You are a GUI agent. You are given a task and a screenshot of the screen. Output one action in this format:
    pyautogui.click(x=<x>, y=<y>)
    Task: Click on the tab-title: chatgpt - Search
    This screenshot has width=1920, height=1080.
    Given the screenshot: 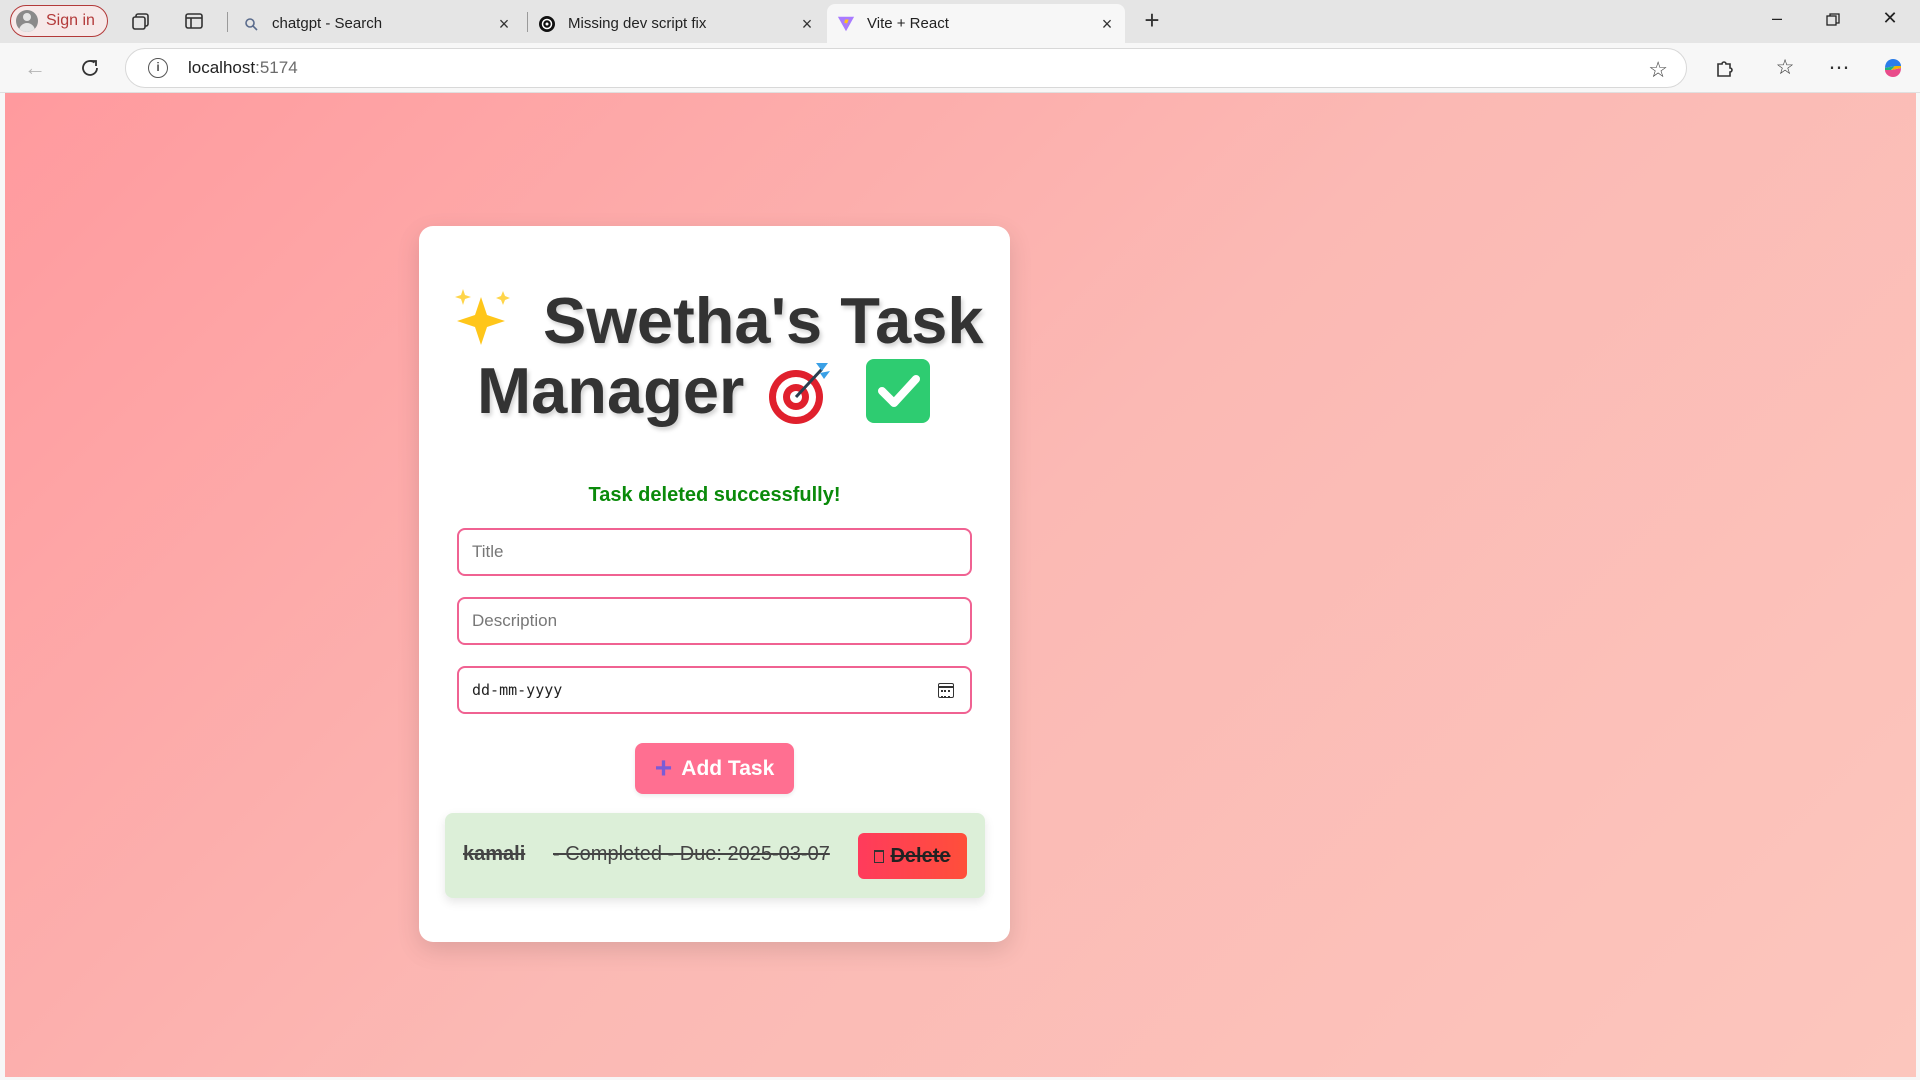 What is the action you would take?
    pyautogui.click(x=327, y=23)
    